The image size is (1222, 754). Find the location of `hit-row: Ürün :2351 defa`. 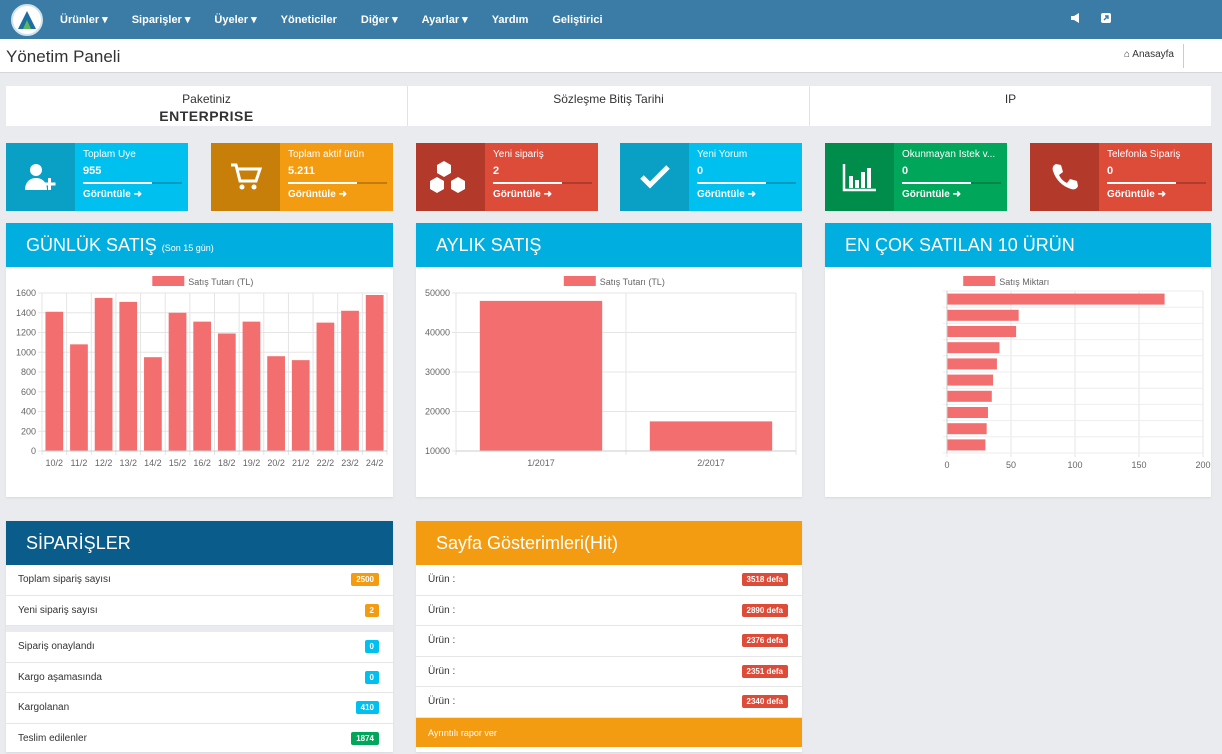

hit-row: Ürün :2351 defa is located at coordinates (609, 672).